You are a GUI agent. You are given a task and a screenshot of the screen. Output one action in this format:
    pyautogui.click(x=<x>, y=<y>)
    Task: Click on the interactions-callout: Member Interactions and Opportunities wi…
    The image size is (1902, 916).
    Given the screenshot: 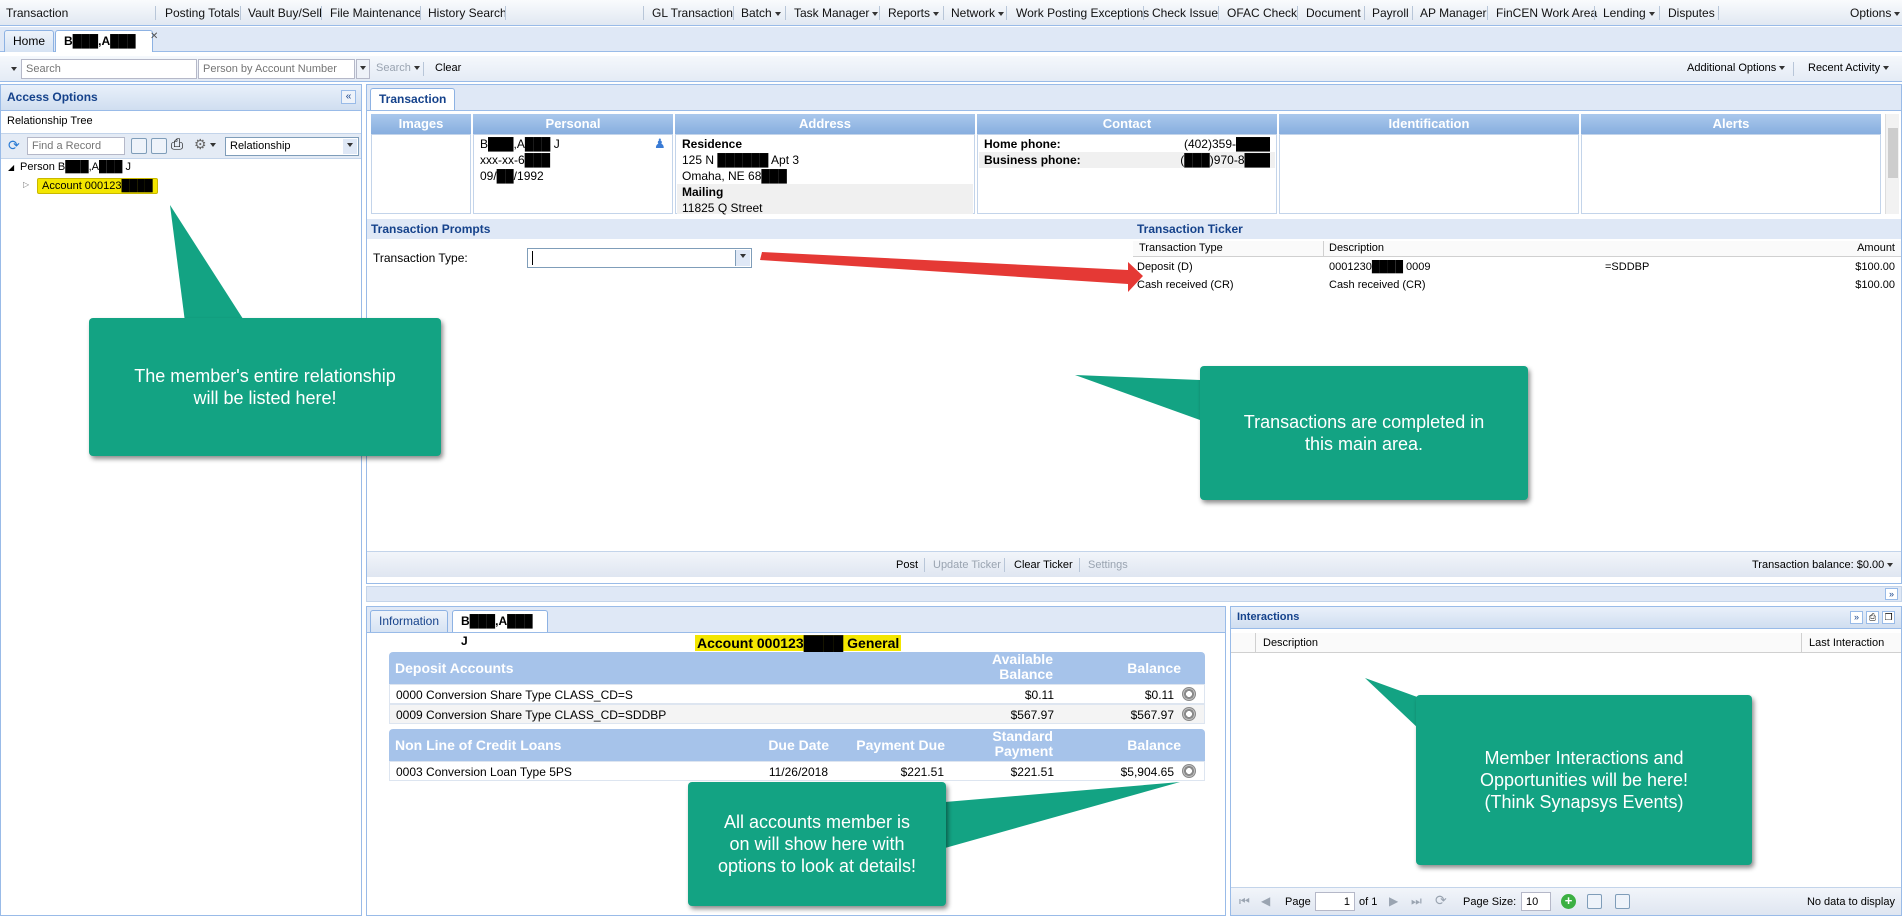 What is the action you would take?
    pyautogui.click(x=1584, y=780)
    